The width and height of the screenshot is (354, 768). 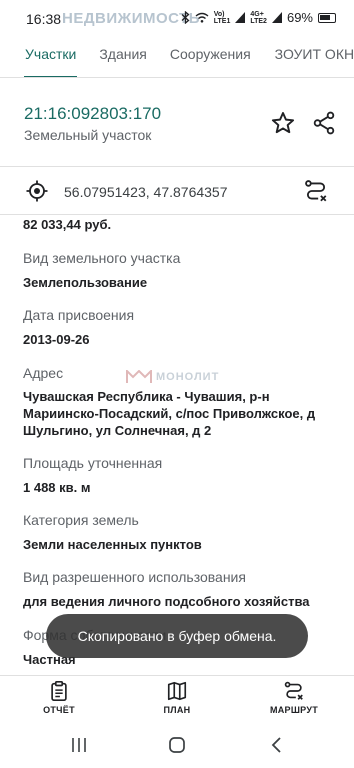 I want to click on status-bar: 16:38 НЕДВИЖИМОСТЬ Vo) LTE1 4G+ LTE2 69%, so click(x=177, y=18).